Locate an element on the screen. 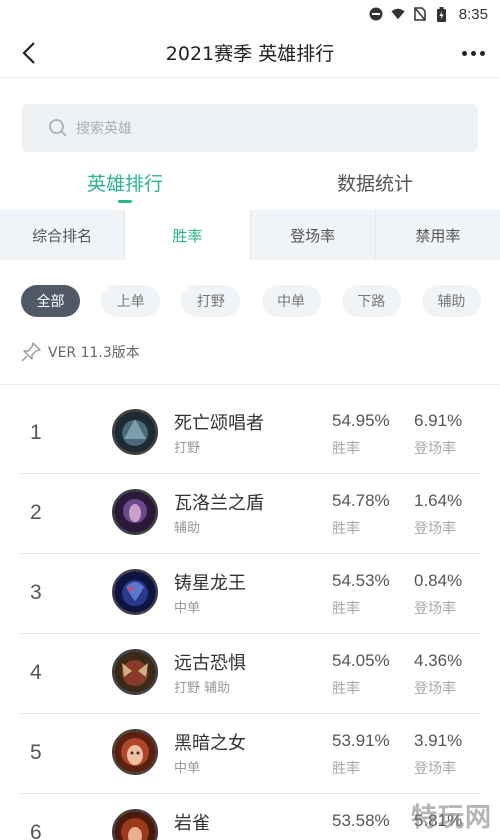  more-button is located at coordinates (473, 53).